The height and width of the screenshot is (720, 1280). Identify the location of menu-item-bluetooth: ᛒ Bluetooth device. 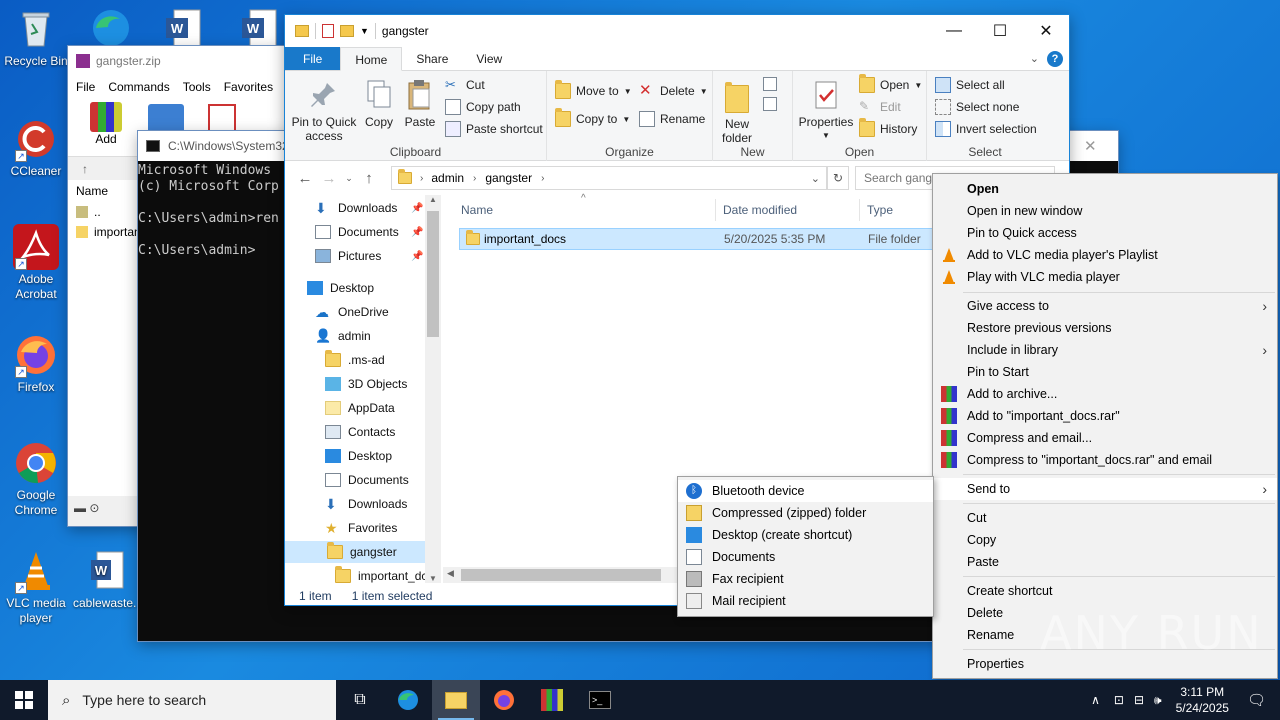
(805, 491).